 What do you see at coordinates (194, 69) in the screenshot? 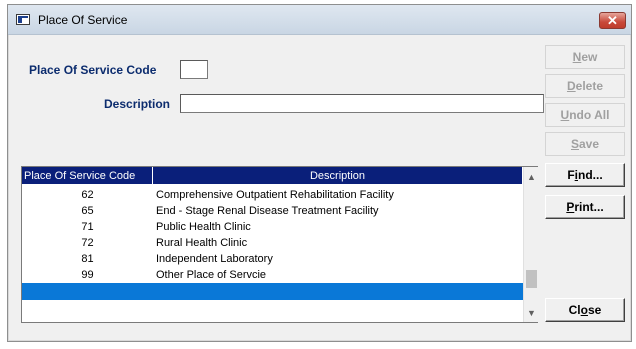
I see `place-of-service-code-input` at bounding box center [194, 69].